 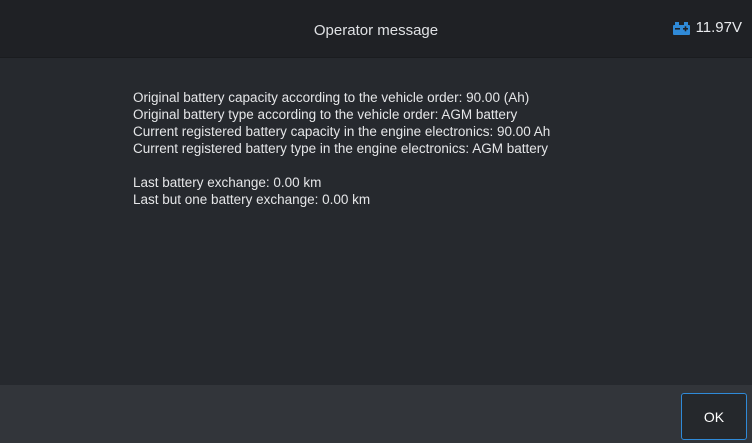 What do you see at coordinates (681, 28) in the screenshot?
I see `battery-icon` at bounding box center [681, 28].